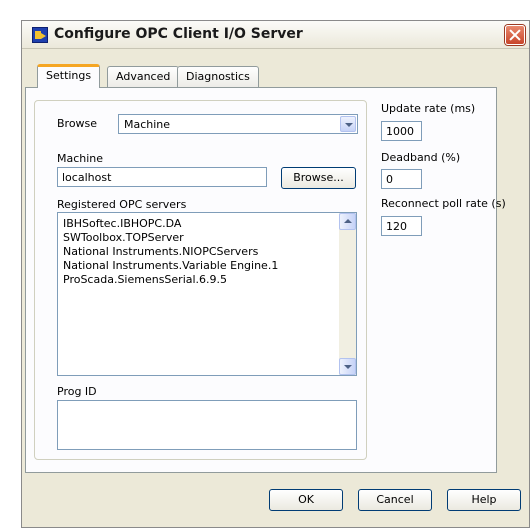  What do you see at coordinates (122, 204) in the screenshot?
I see `servers-label: Registered OPC servers` at bounding box center [122, 204].